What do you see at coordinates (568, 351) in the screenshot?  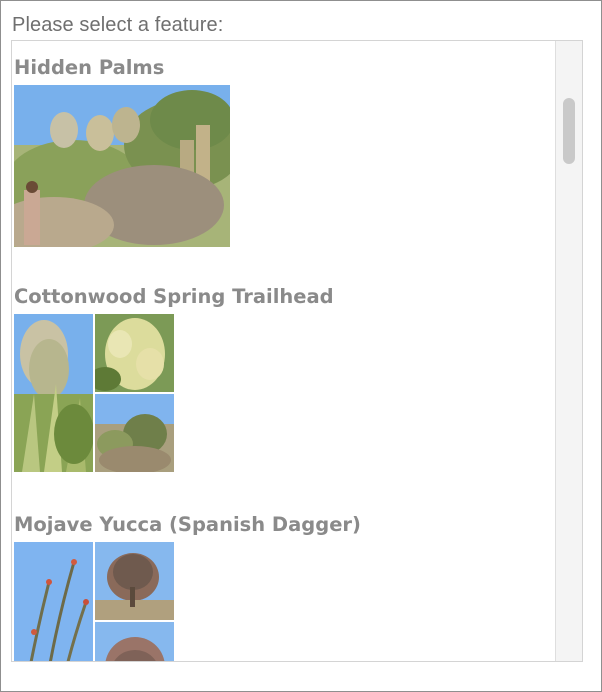 I see `vertical-scrollbar` at bounding box center [568, 351].